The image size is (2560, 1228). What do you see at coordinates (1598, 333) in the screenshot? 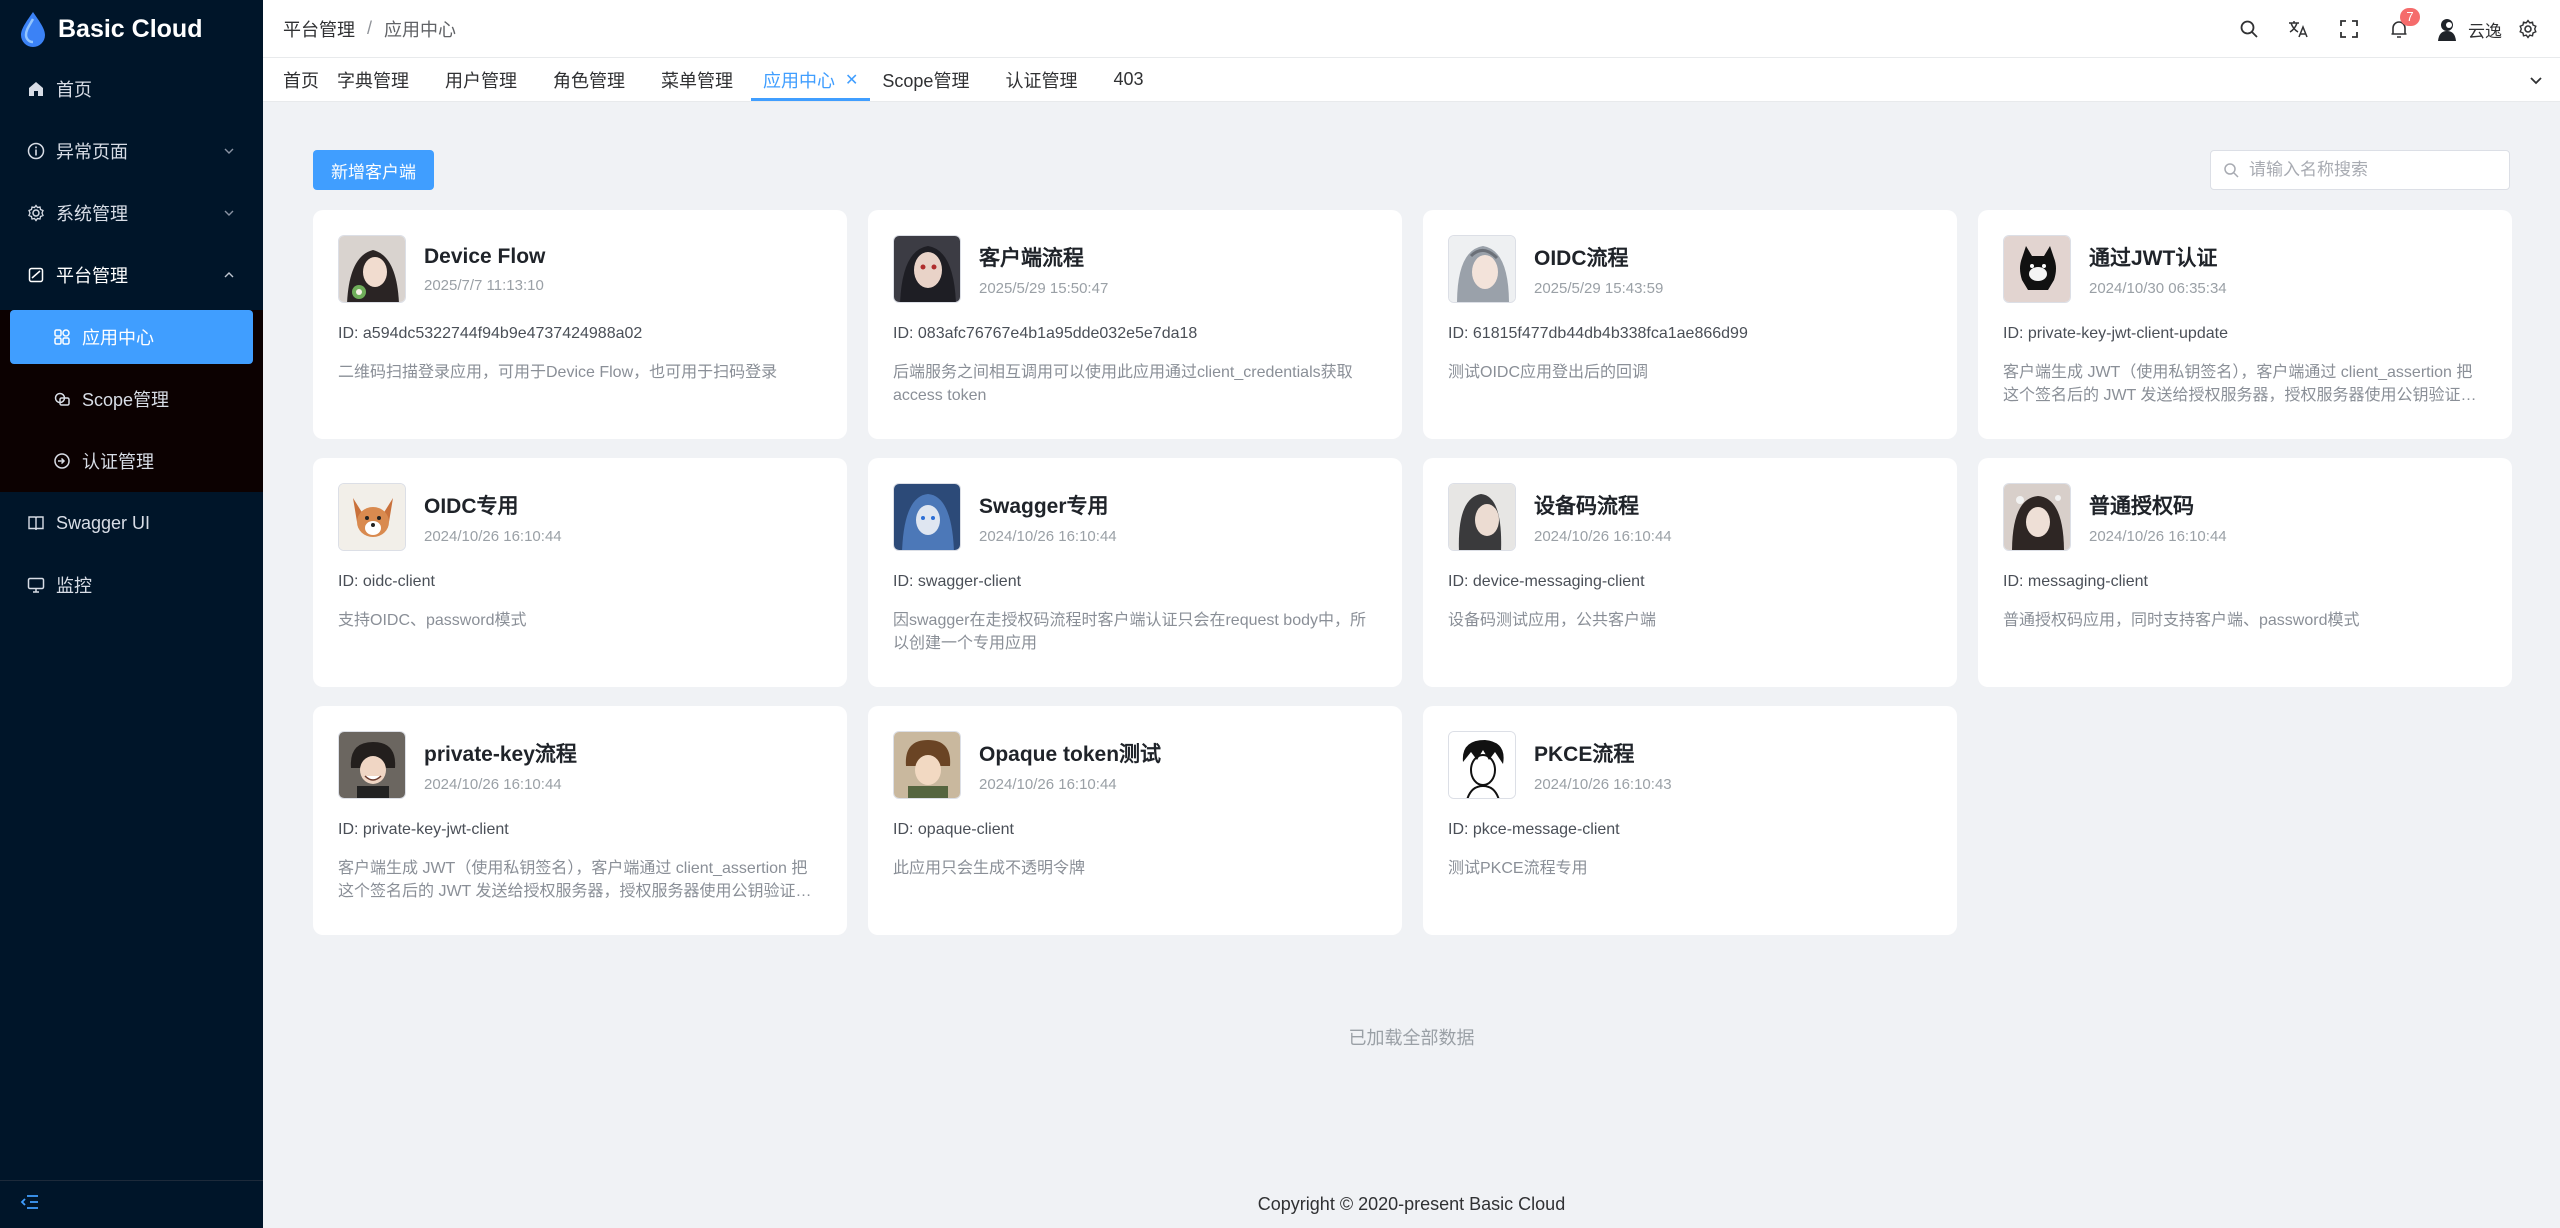
I see `client-id: ID: 61815f477db44db4b338fca1ae866d99` at bounding box center [1598, 333].